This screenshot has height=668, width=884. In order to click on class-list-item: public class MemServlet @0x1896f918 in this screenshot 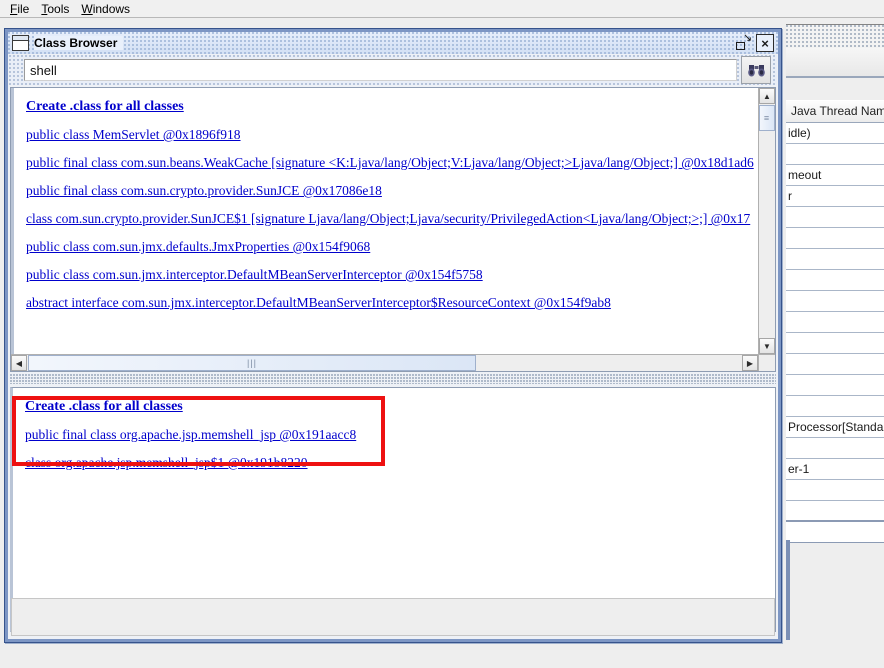, I will do `click(392, 135)`.